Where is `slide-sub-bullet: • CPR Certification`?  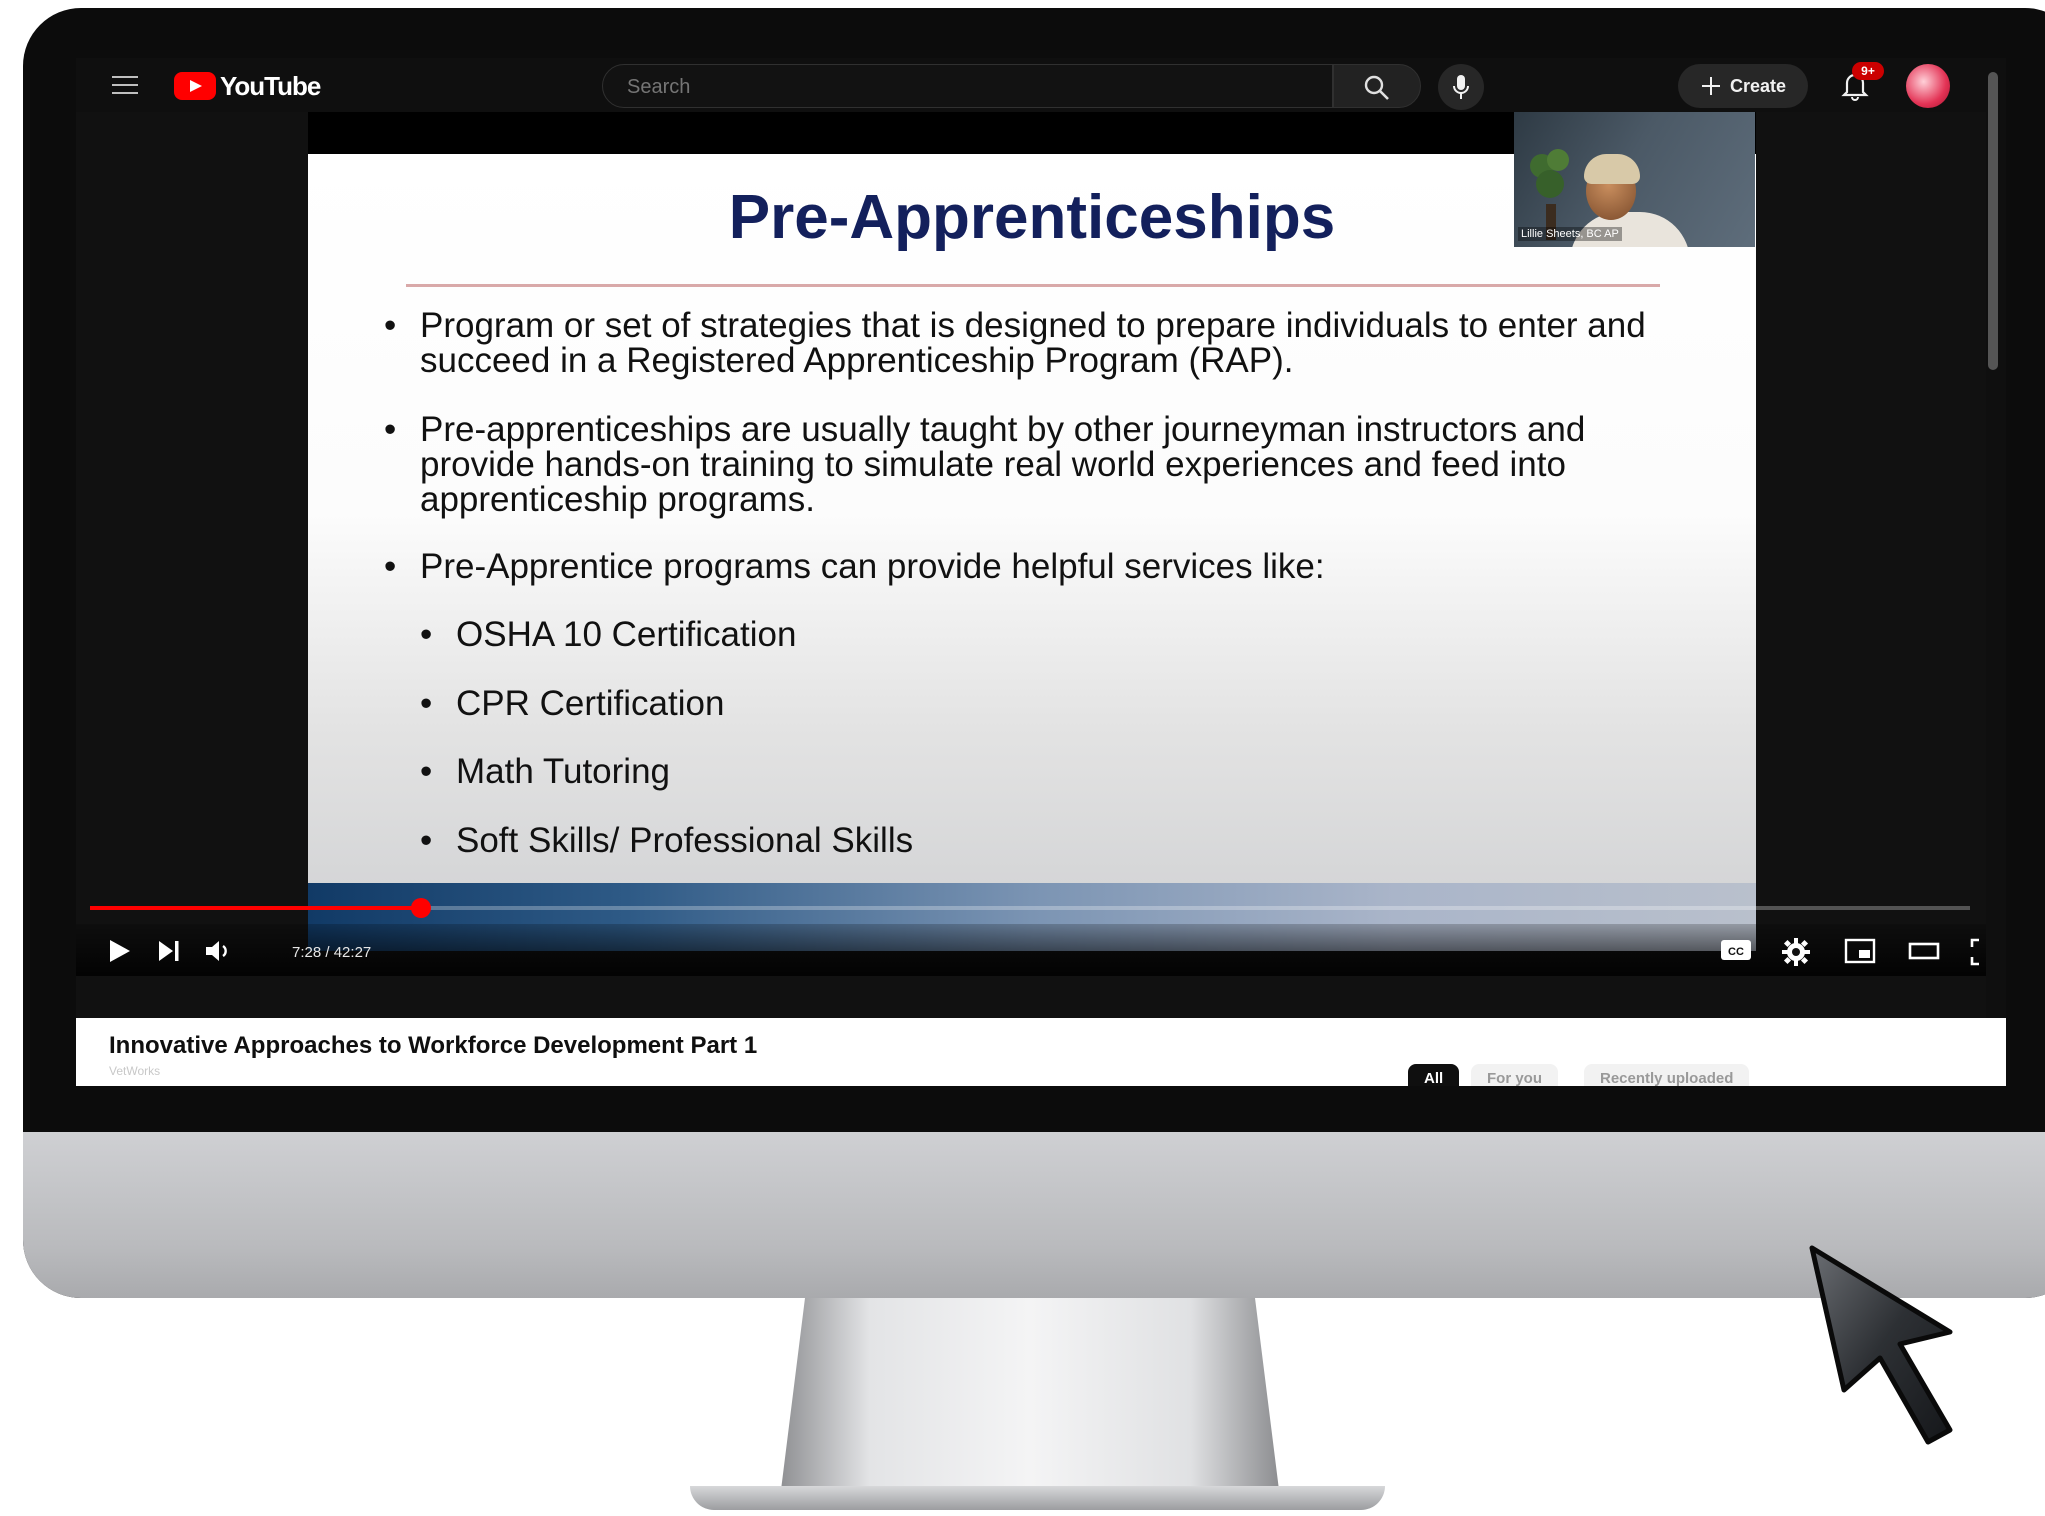 slide-sub-bullet: • CPR Certification is located at coordinates (572, 703).